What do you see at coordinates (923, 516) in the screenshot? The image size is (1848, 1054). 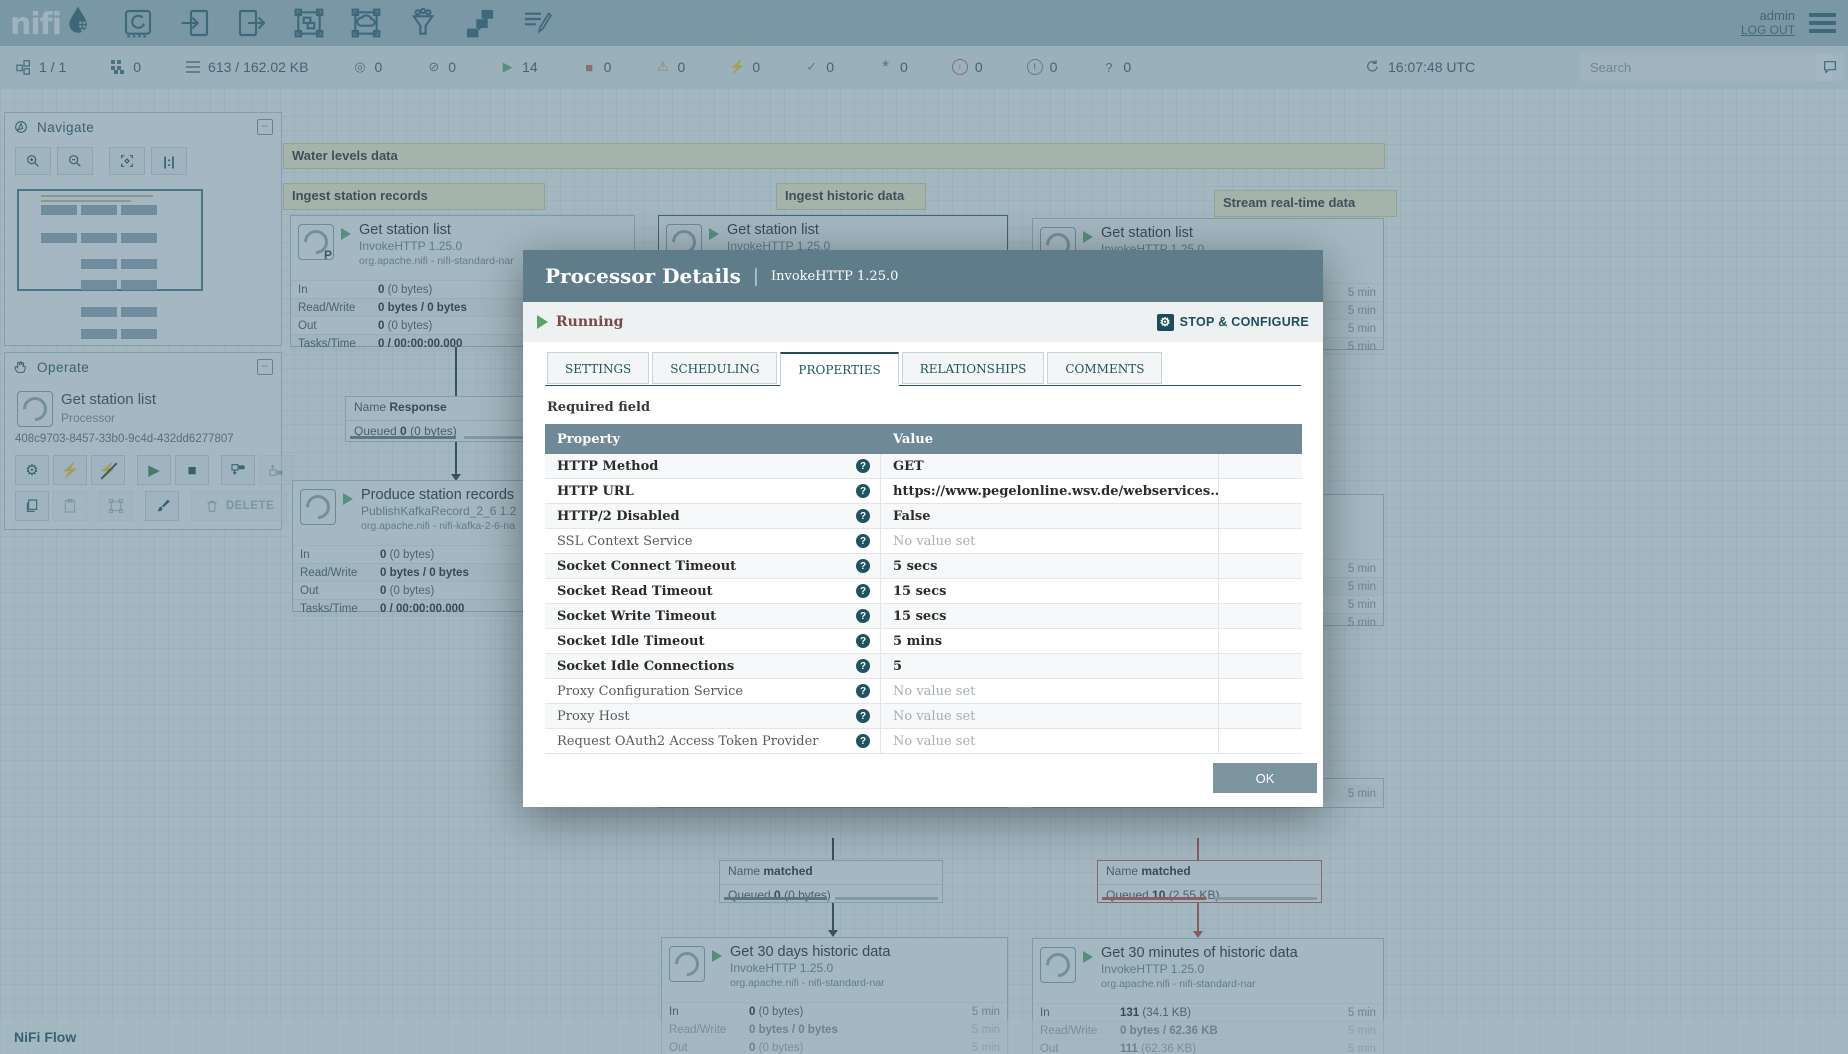 I see `property-row: HTTP/2 Disabled? False` at bounding box center [923, 516].